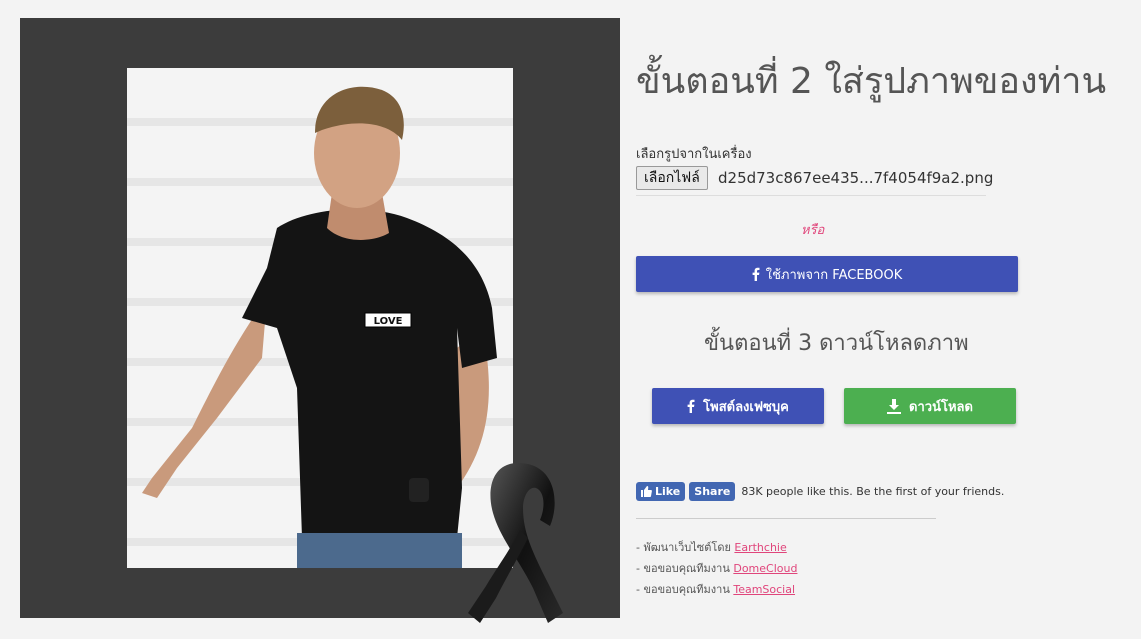 The width and height of the screenshot is (1141, 639). What do you see at coordinates (941, 407) in the screenshot?
I see `download-label: ดาวน์โหลด` at bounding box center [941, 407].